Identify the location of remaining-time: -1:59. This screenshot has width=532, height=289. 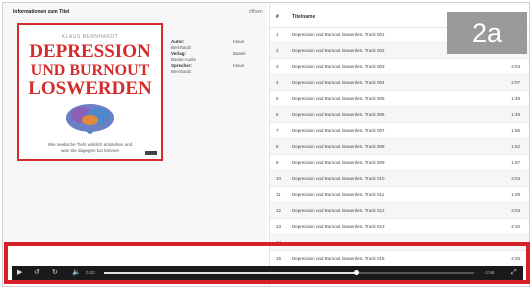
(489, 272).